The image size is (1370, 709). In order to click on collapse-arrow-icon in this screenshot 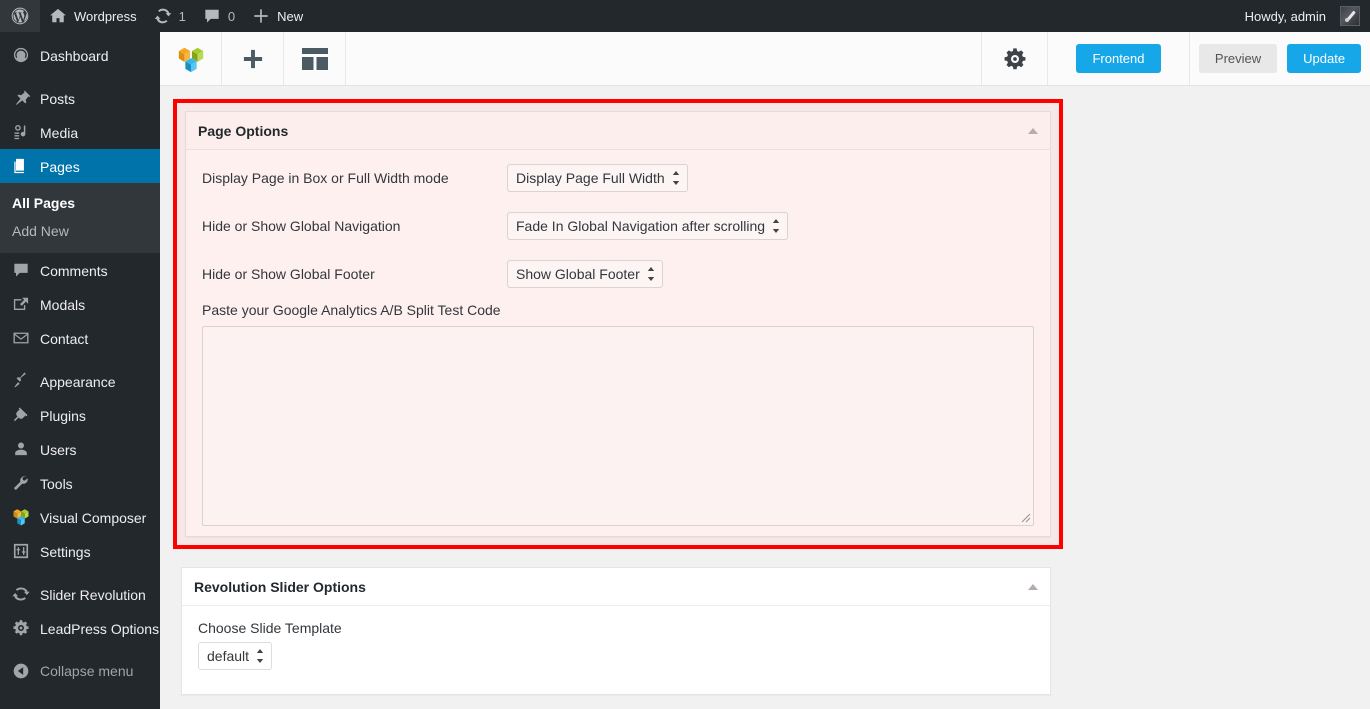, I will do `click(21, 671)`.